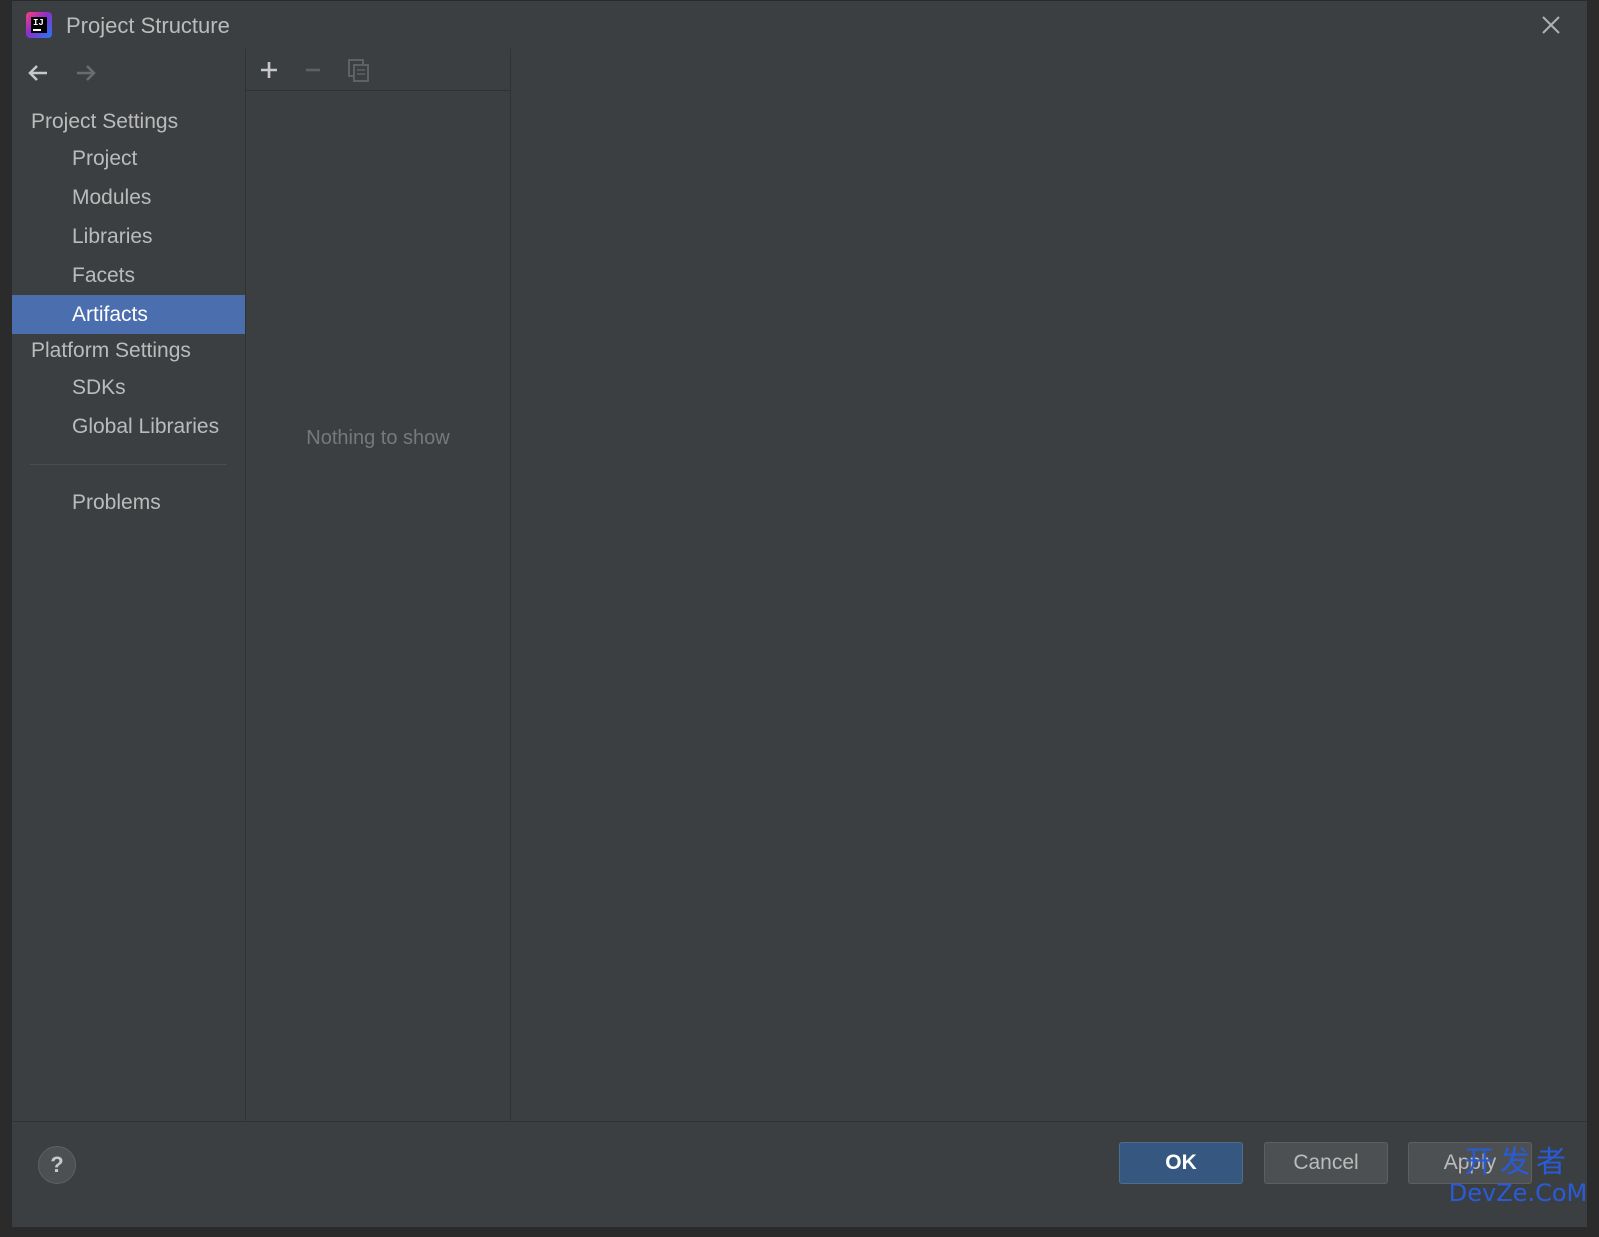  What do you see at coordinates (128, 426) in the screenshot?
I see `sidebar-item-global-libraries: Global Libraries` at bounding box center [128, 426].